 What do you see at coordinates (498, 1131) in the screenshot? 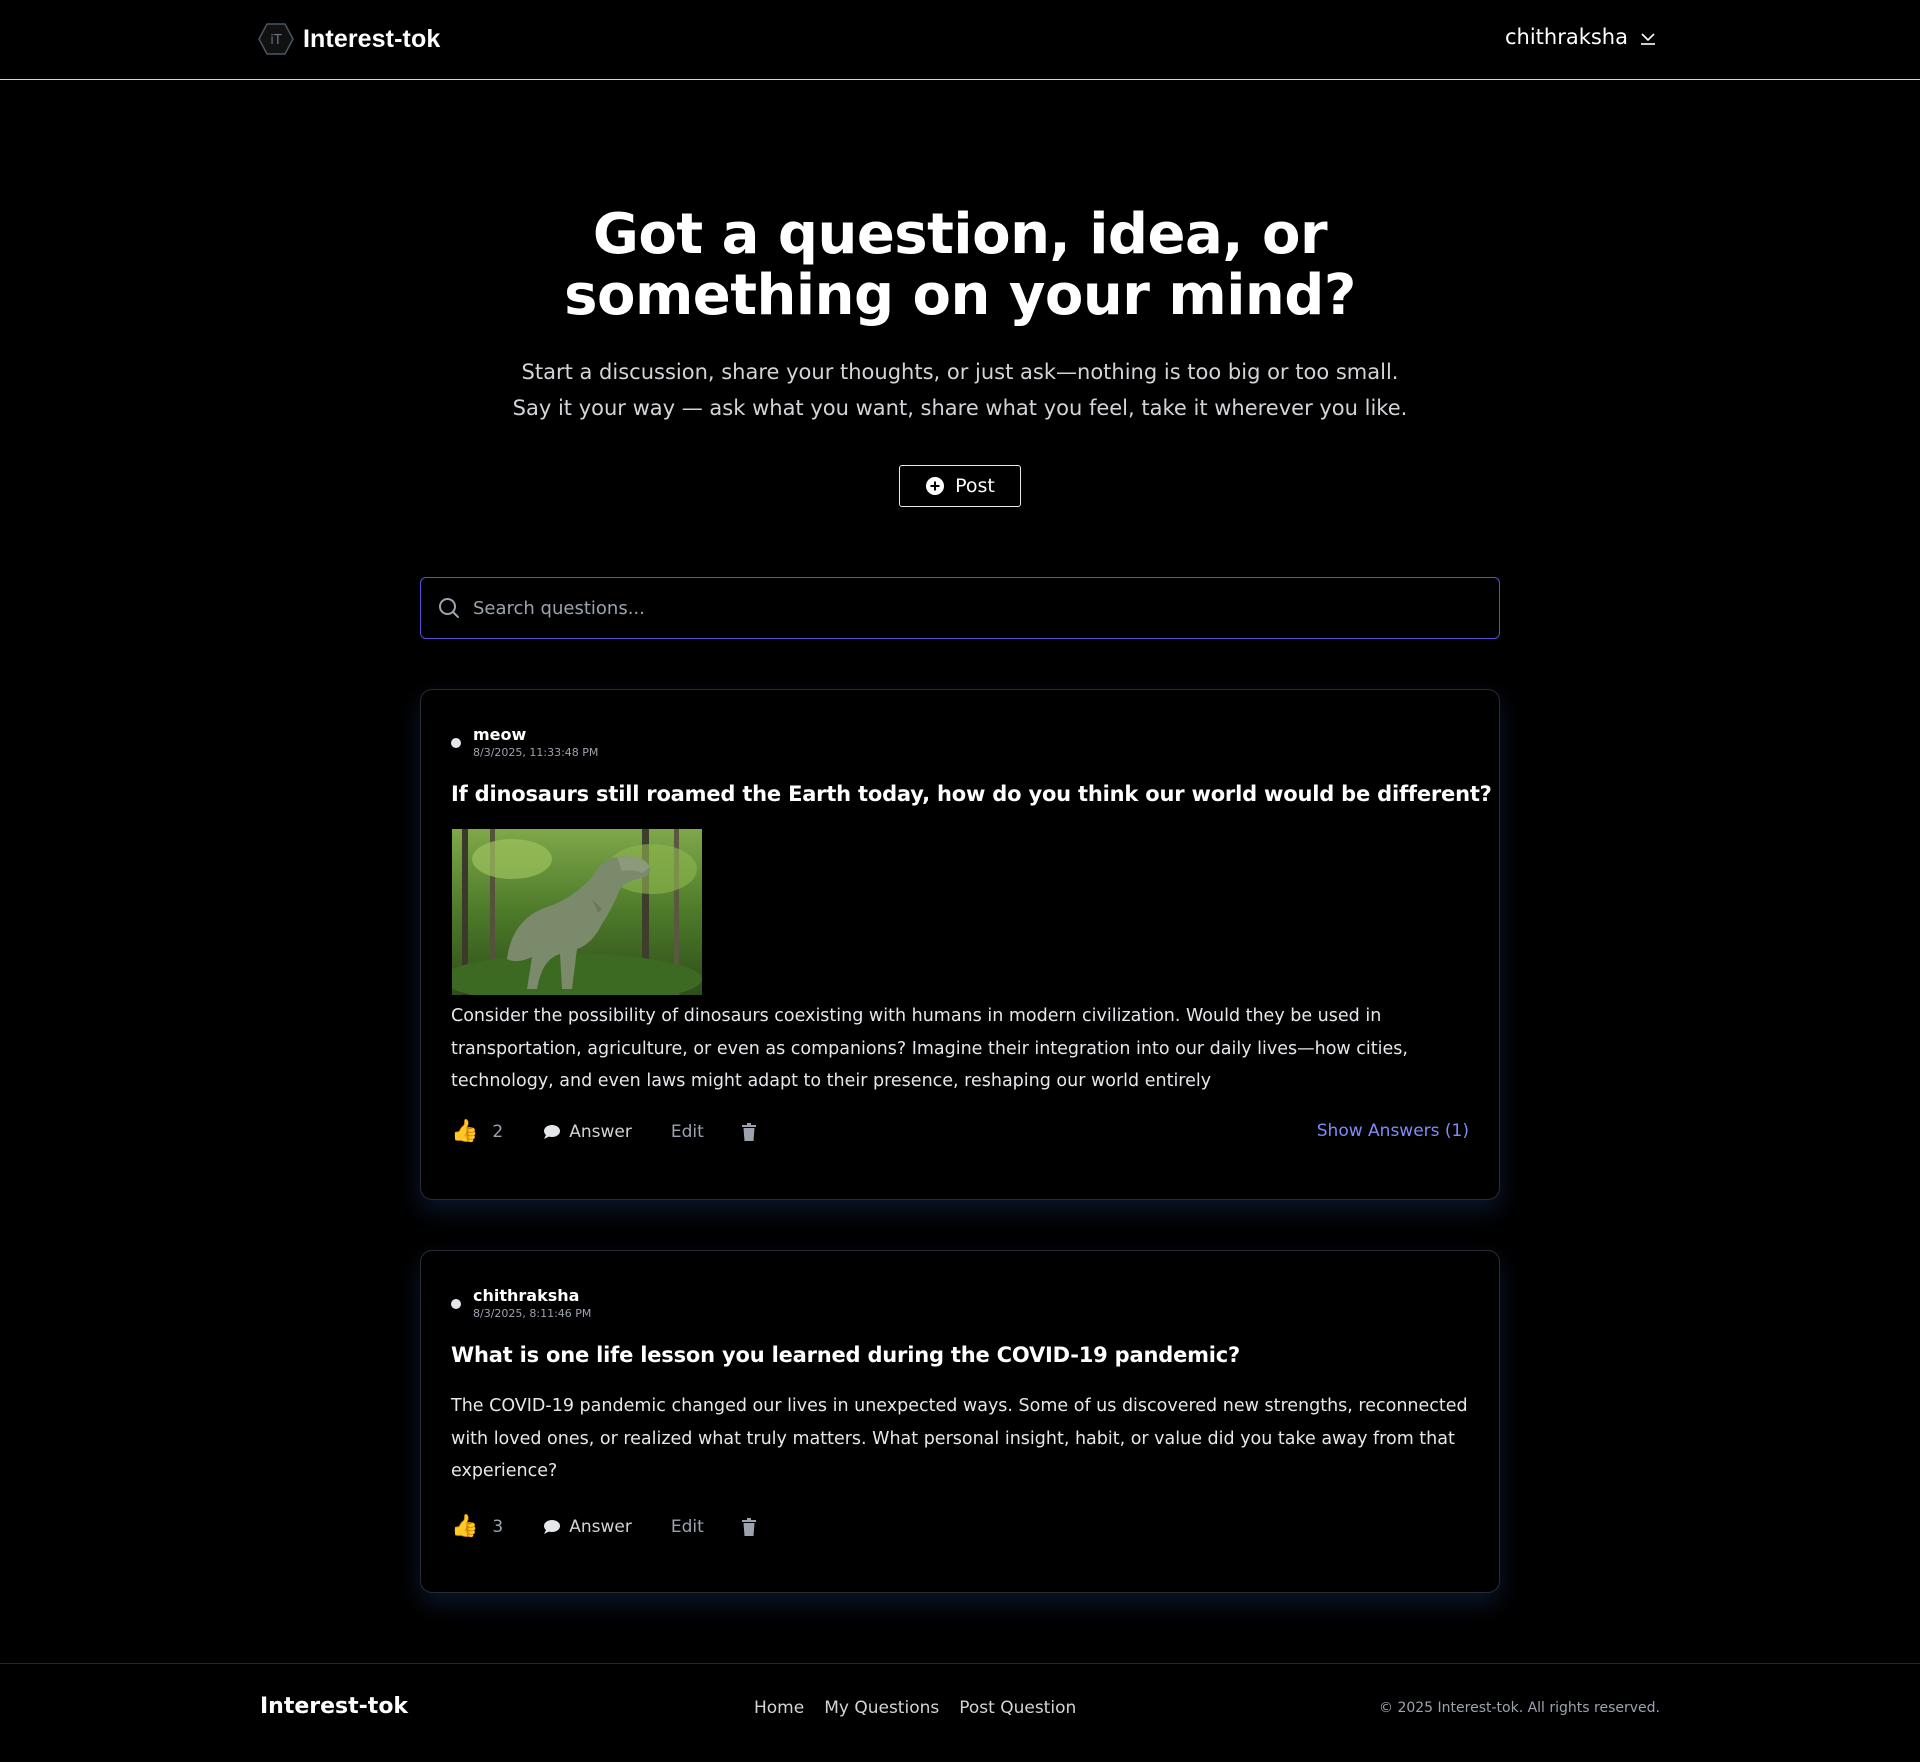
I see `like-count: 2` at bounding box center [498, 1131].